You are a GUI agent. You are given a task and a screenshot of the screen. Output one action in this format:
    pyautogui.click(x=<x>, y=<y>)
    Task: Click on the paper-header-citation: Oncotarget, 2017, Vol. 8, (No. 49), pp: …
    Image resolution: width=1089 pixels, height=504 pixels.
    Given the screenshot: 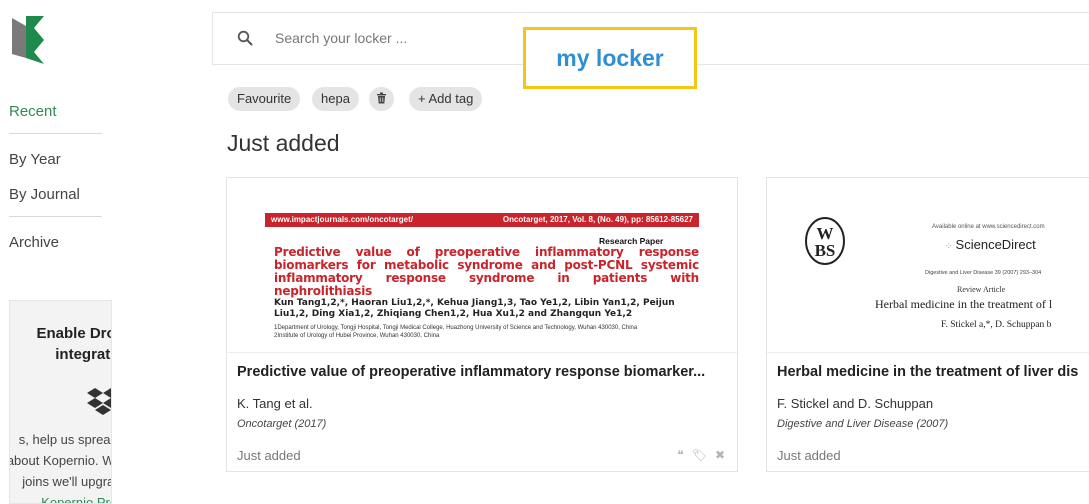 What is the action you would take?
    pyautogui.click(x=597, y=219)
    